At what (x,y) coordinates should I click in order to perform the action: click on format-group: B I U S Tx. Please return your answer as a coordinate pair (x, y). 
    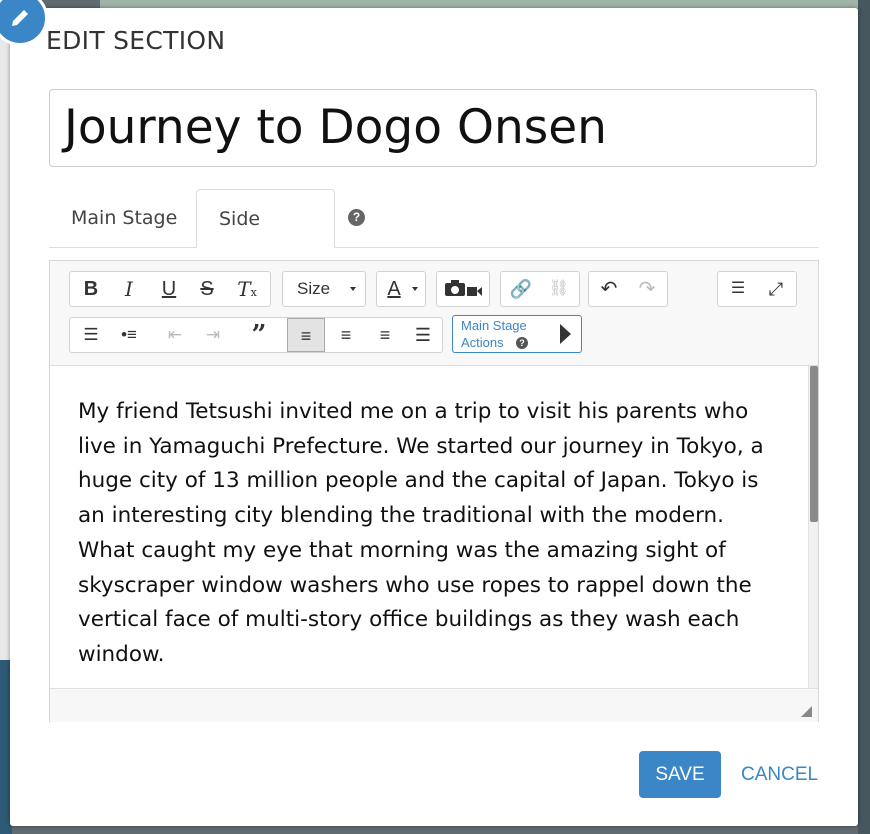
    Looking at the image, I should click on (170, 289).